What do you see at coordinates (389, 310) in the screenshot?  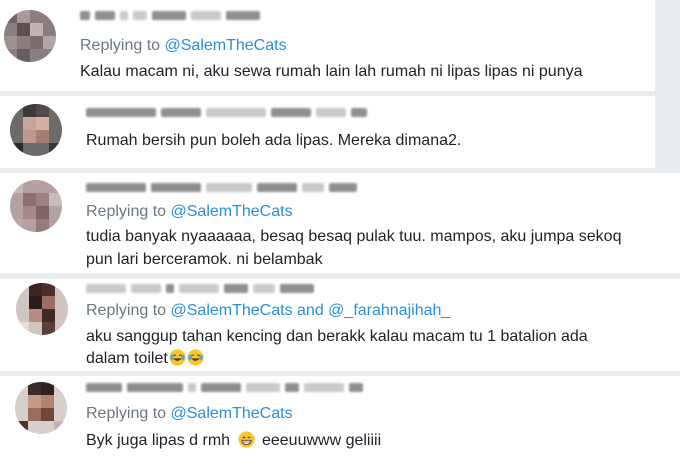 I see `mention-link-2: @_farahnajihah_` at bounding box center [389, 310].